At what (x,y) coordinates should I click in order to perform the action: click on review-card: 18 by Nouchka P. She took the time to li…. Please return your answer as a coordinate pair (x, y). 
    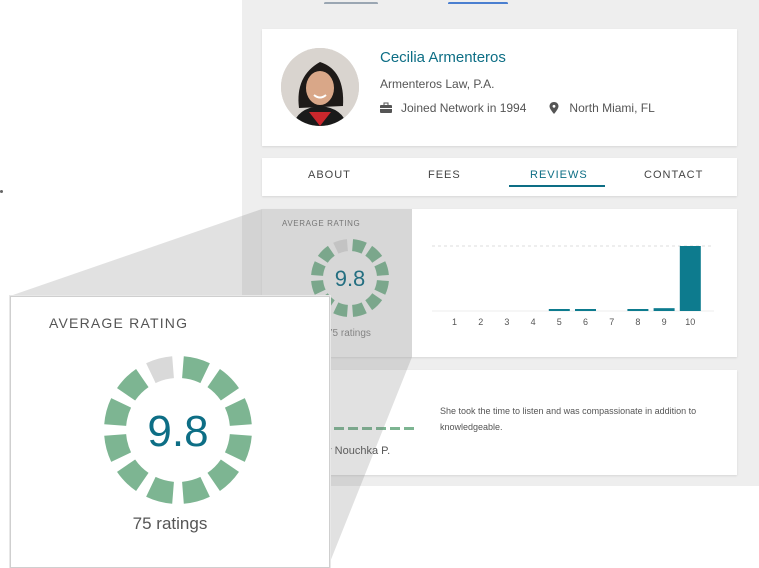
    Looking at the image, I should click on (499, 422).